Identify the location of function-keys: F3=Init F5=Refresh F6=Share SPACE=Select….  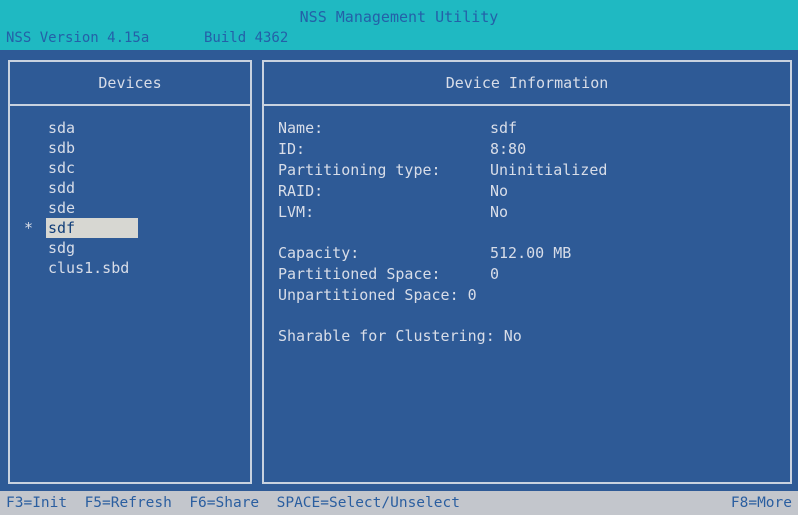
(233, 503).